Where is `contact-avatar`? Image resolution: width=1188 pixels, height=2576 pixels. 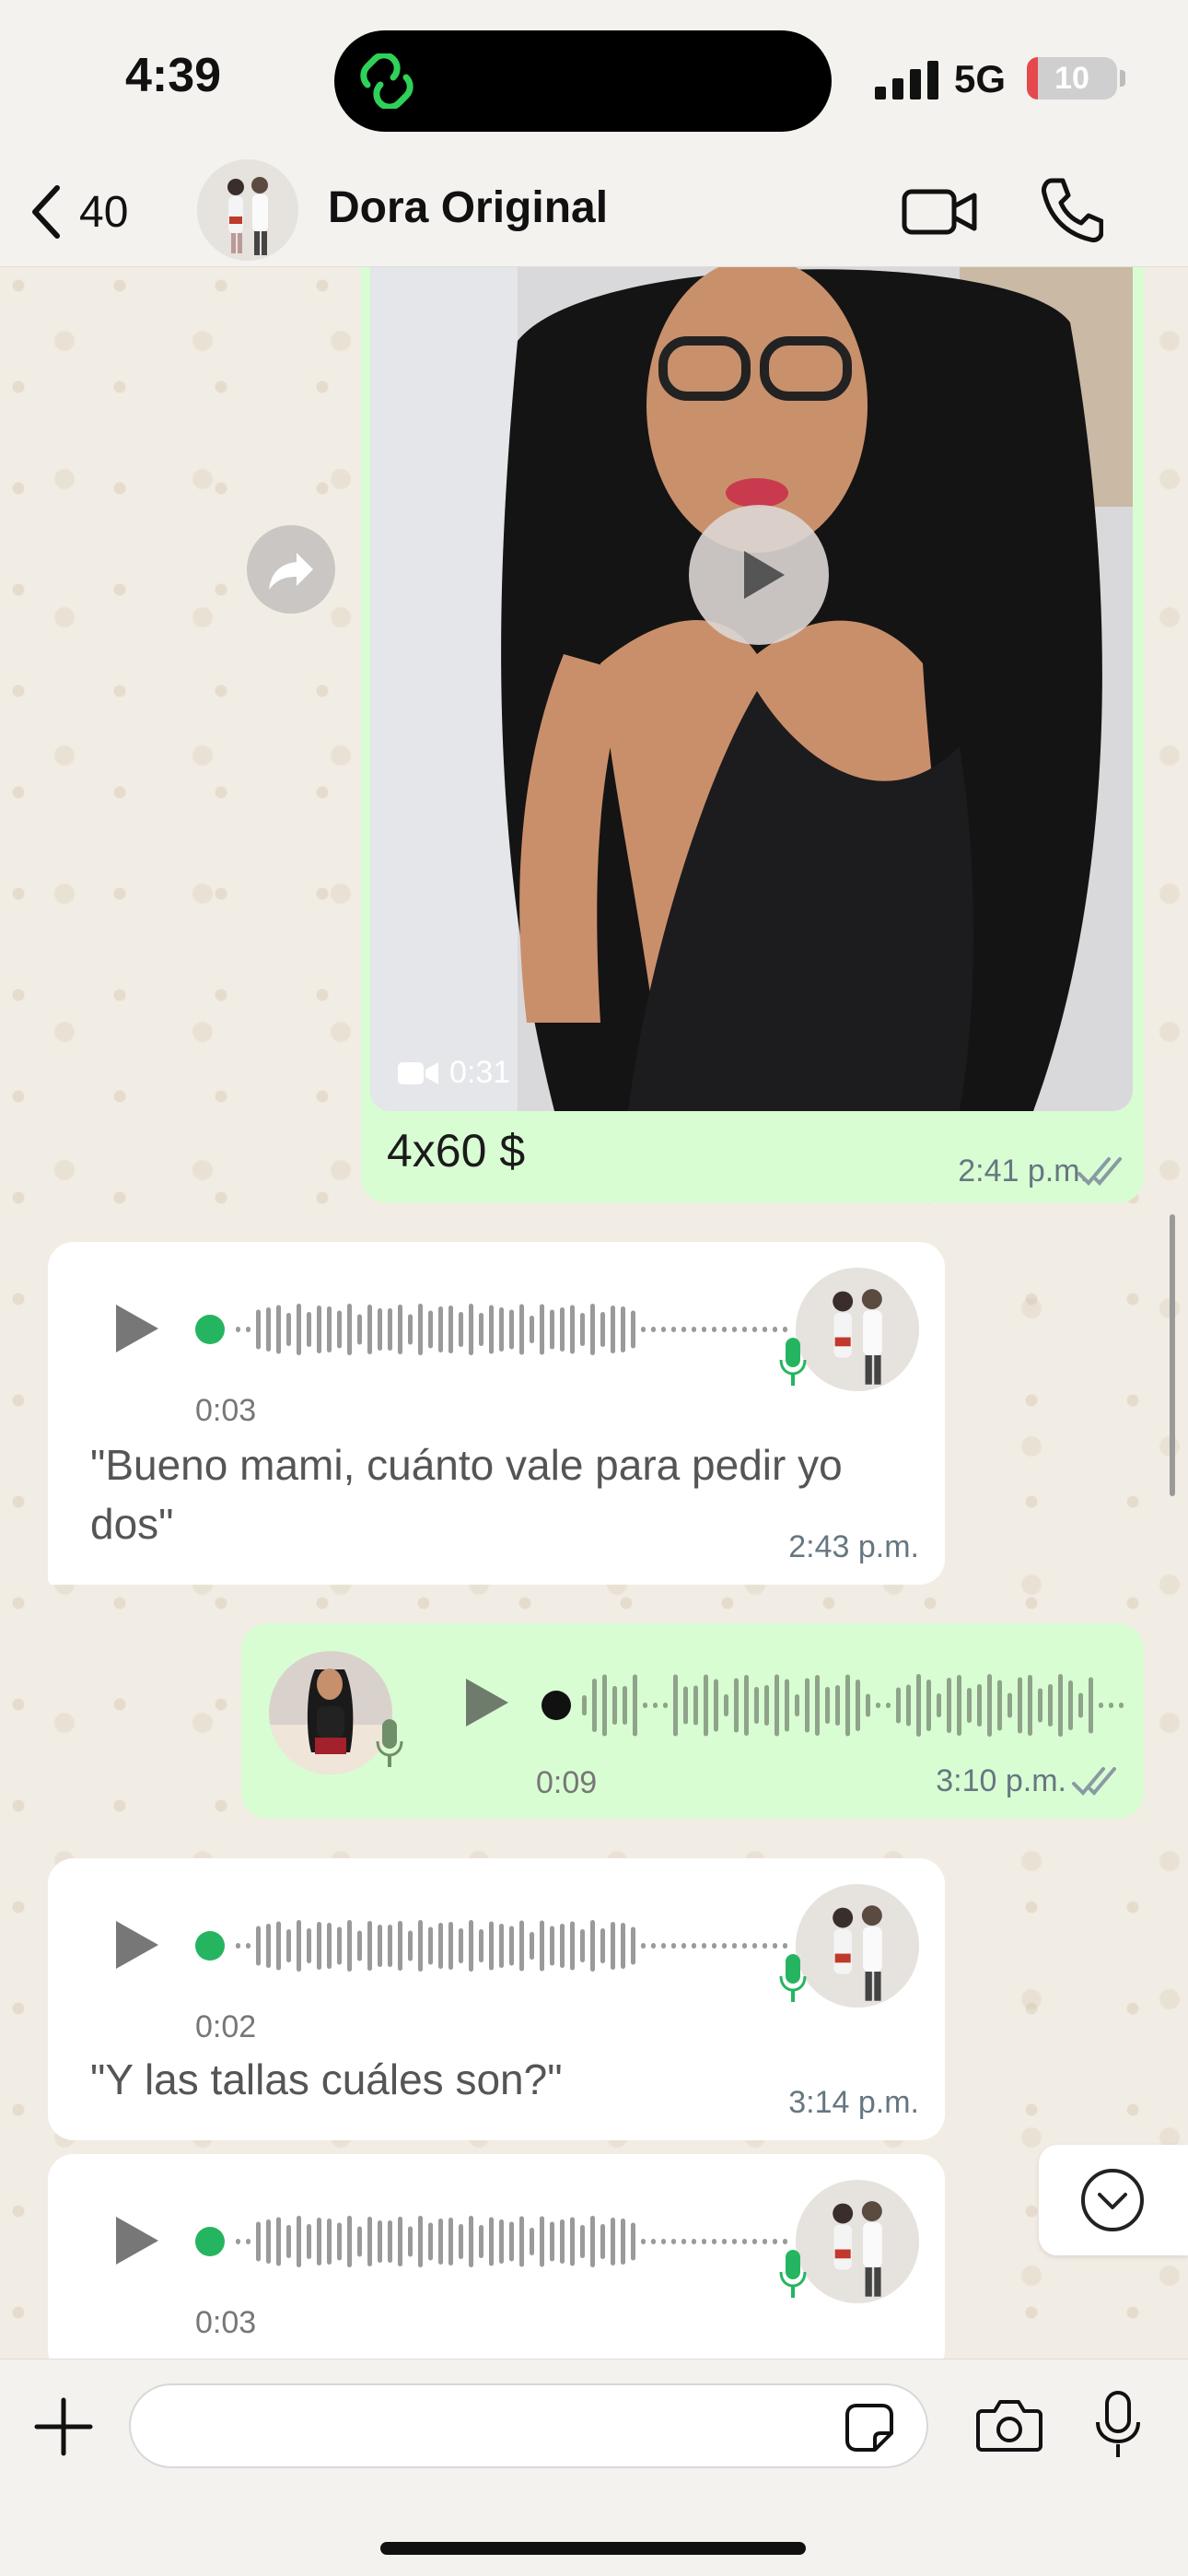 contact-avatar is located at coordinates (247, 210).